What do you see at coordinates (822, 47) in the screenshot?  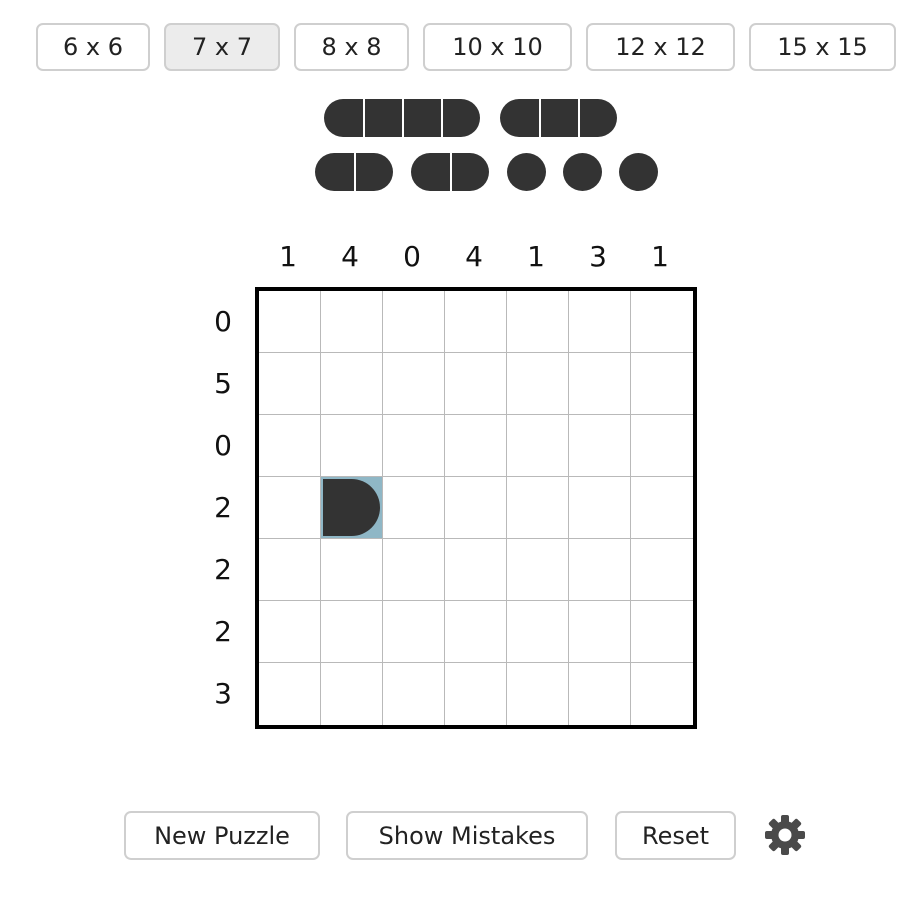 I see `size-button-15x15: 15 x 15` at bounding box center [822, 47].